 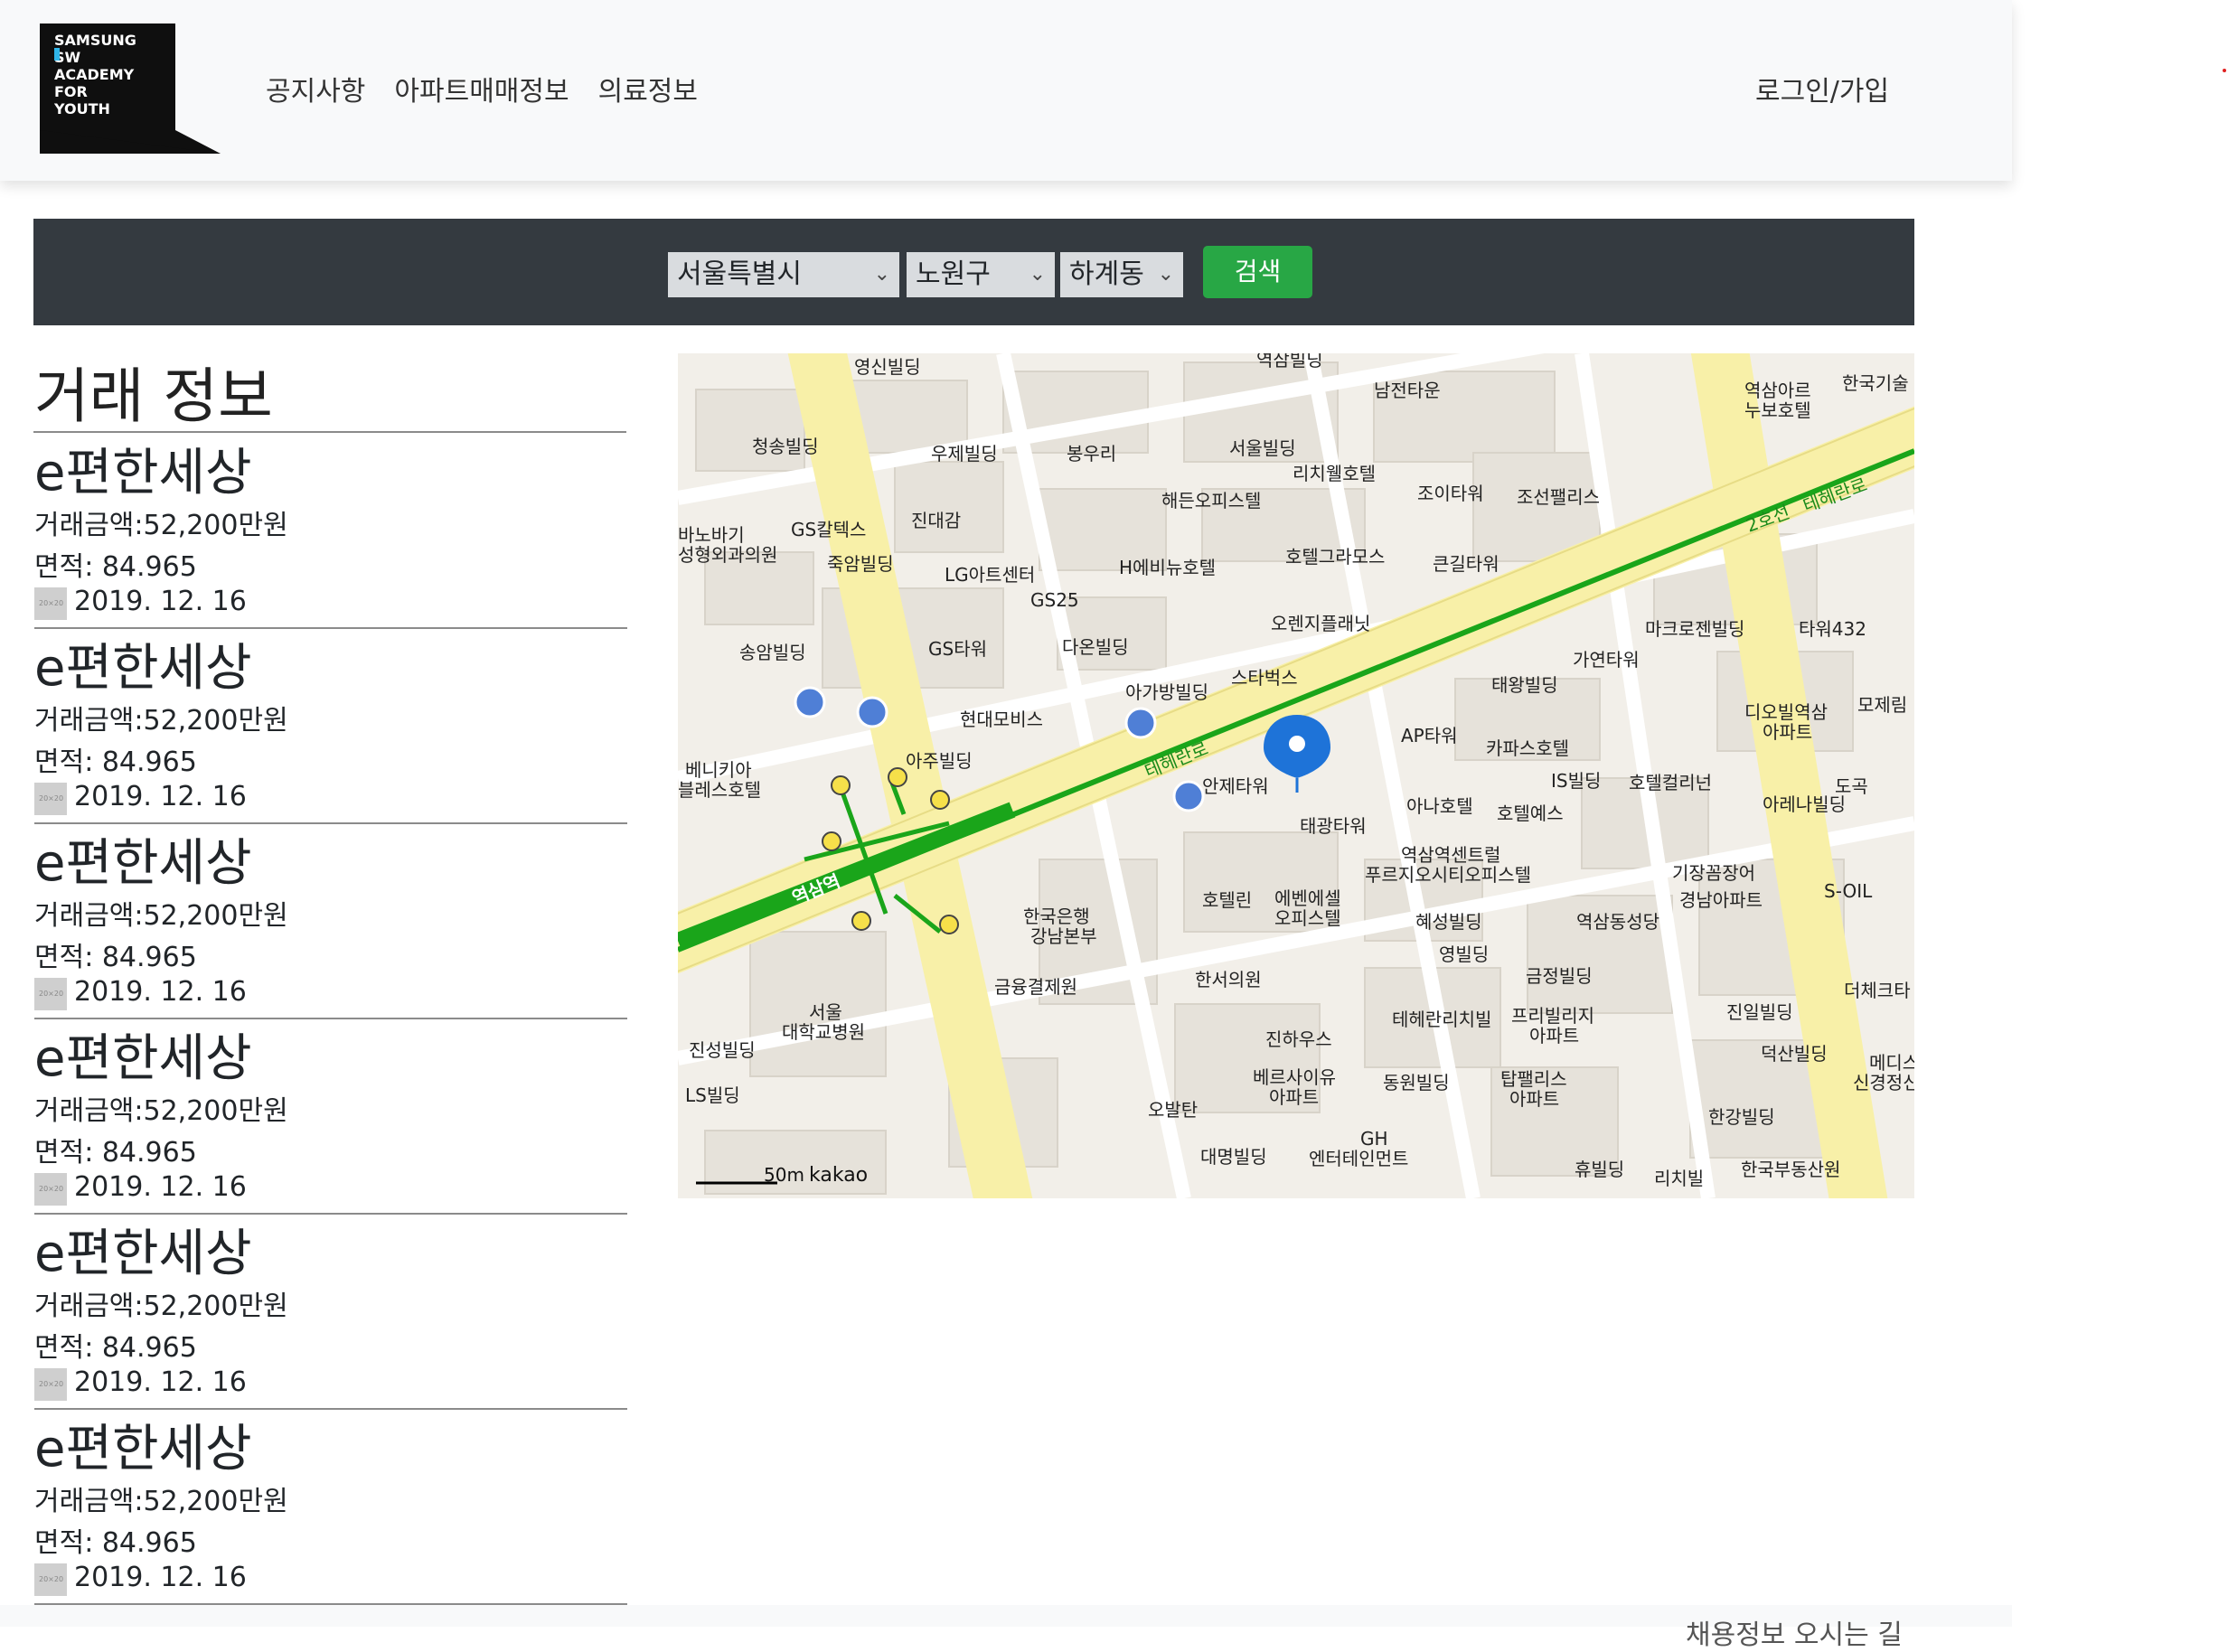 I want to click on svg-text: 죽암빌딩, so click(x=860, y=564).